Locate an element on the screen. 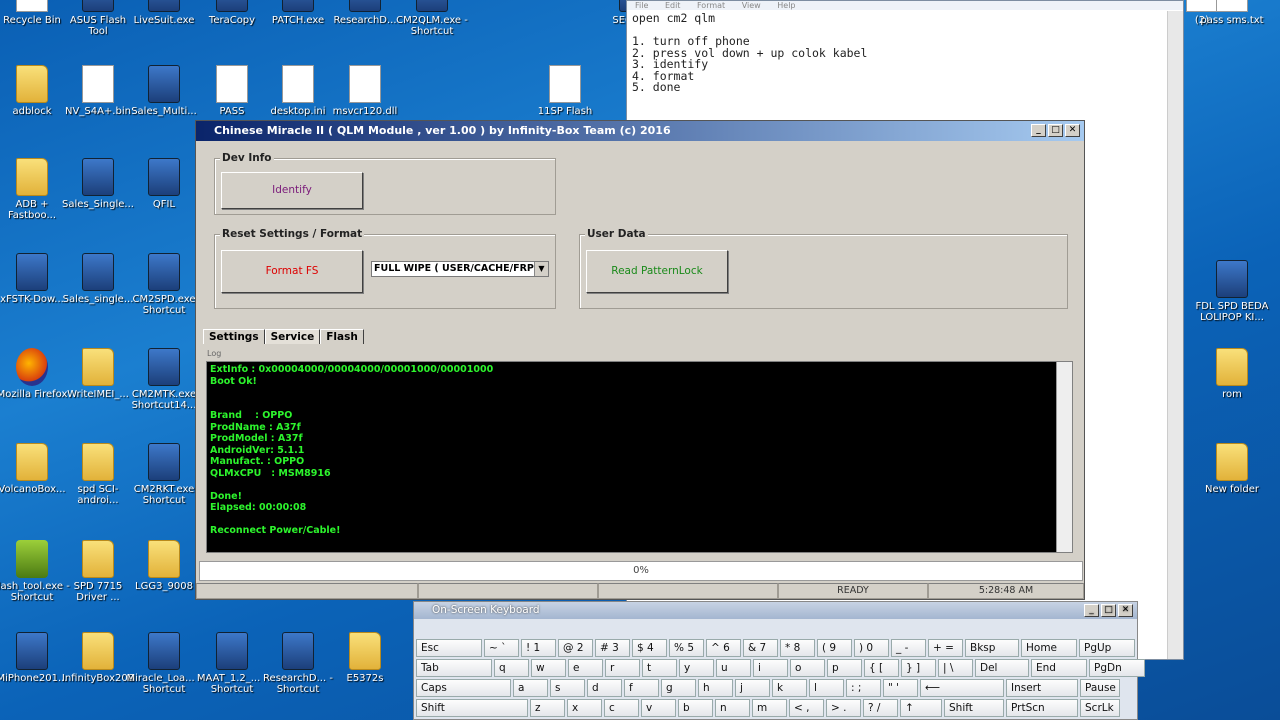 This screenshot has height=720, width=1280. desktop-icon: Miracle_Loa... - Shortcut is located at coordinates (164, 663).